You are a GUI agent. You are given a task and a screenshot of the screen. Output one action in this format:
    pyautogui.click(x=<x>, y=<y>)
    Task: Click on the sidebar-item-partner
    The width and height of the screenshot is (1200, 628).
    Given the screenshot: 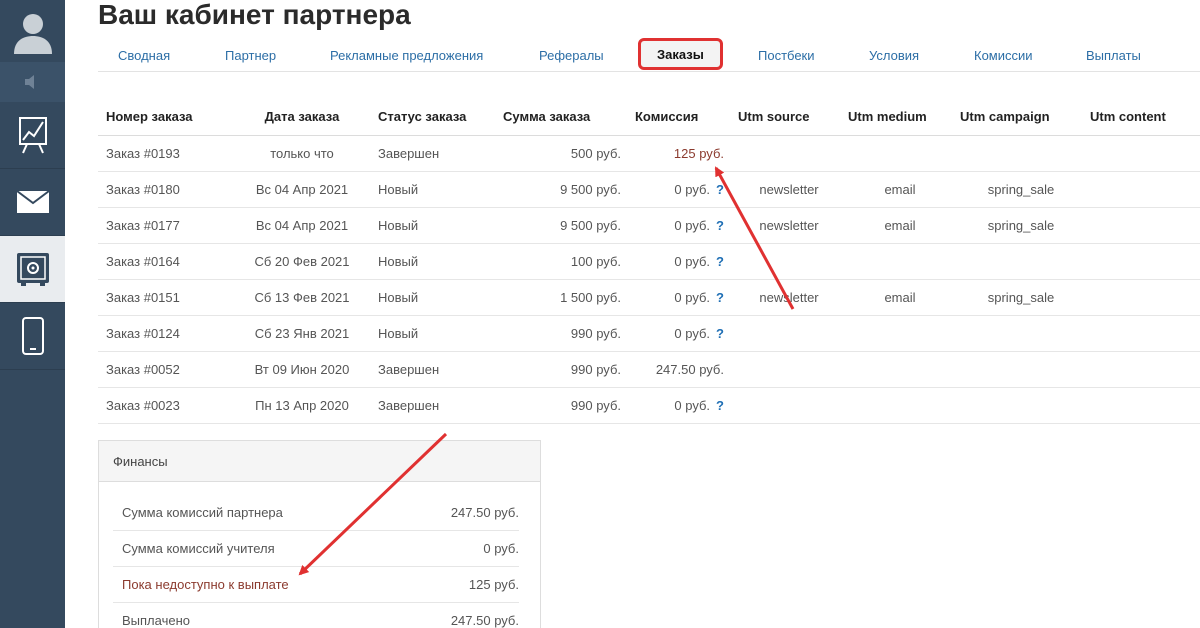 What is the action you would take?
    pyautogui.click(x=32, y=269)
    